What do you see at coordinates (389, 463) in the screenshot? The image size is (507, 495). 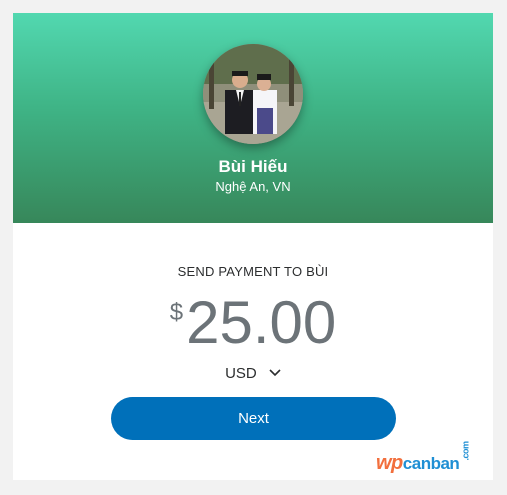 I see `watermark-part1: wp` at bounding box center [389, 463].